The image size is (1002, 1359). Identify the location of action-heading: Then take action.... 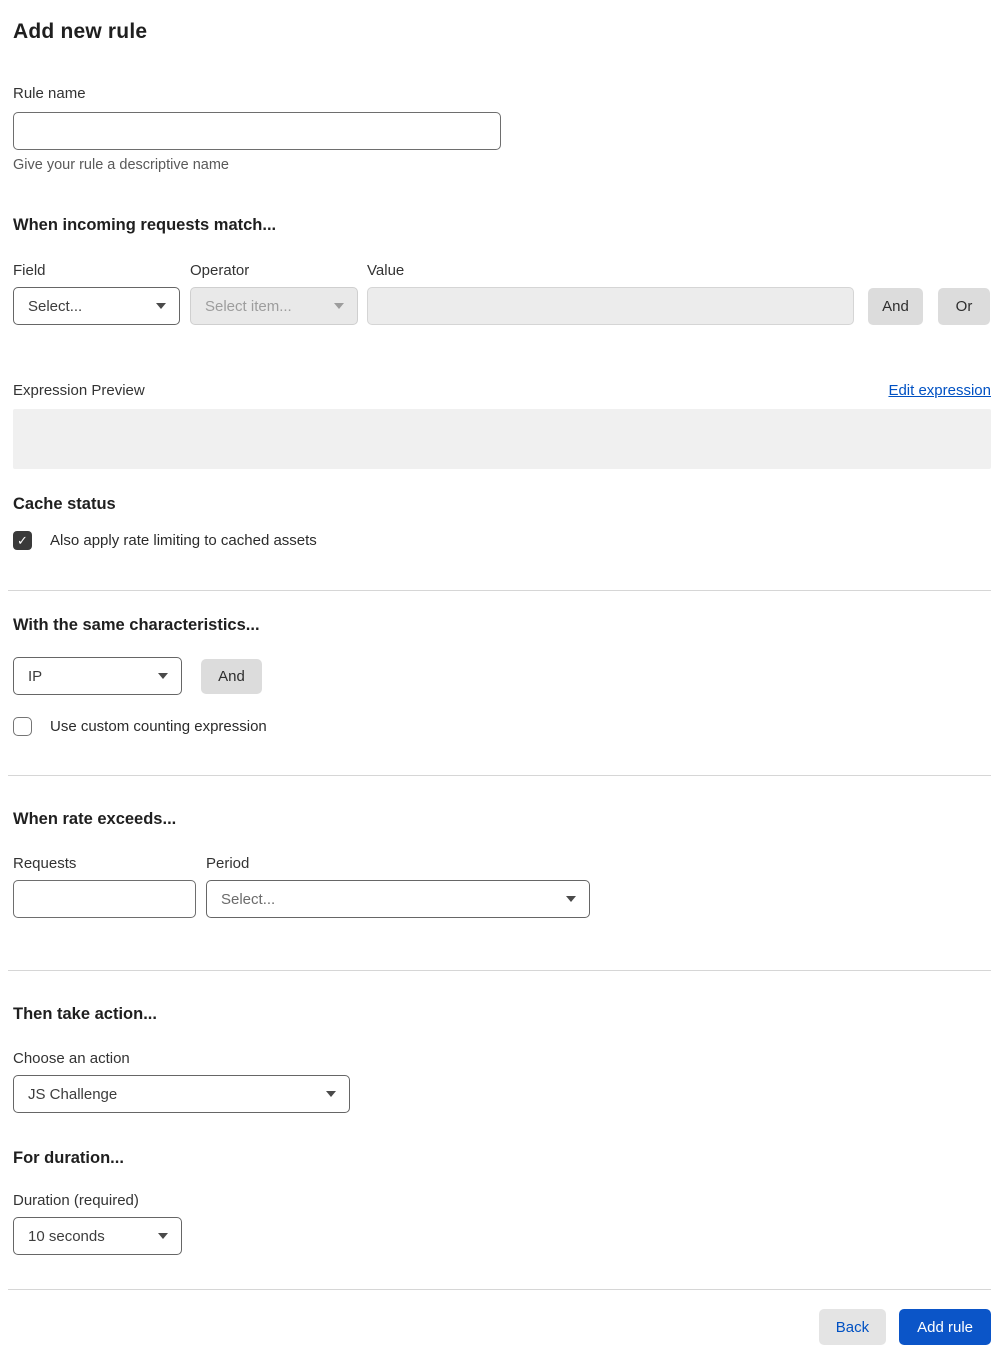
(85, 1014).